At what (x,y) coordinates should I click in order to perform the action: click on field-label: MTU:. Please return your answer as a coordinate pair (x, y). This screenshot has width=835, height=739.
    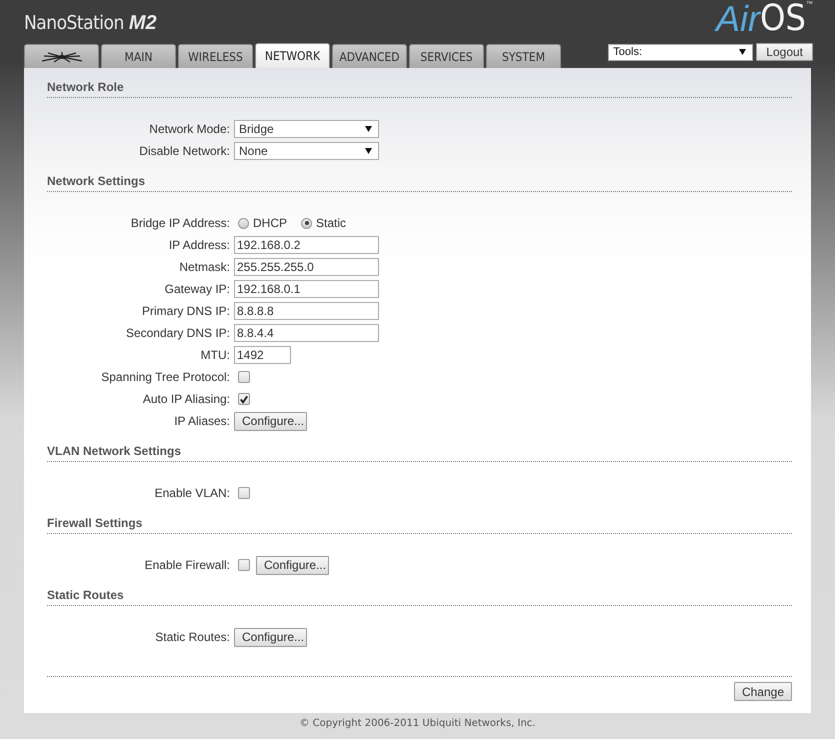
    Looking at the image, I should click on (215, 355).